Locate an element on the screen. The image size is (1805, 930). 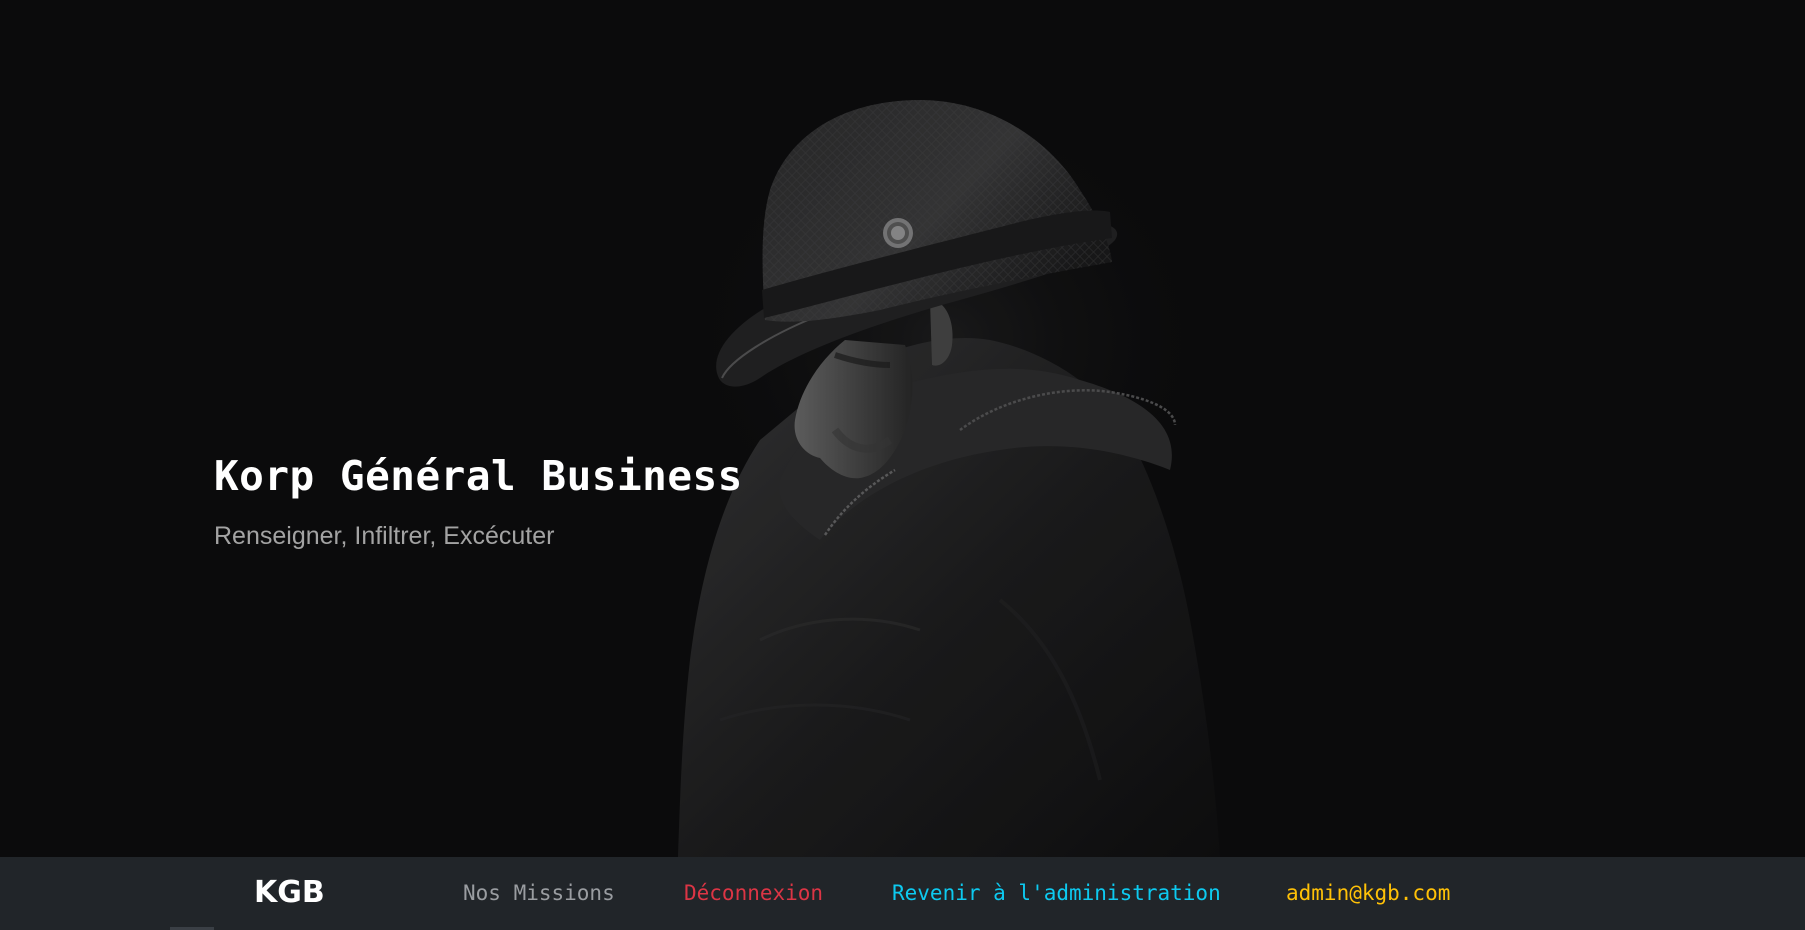
brand-link: KGB is located at coordinates (289, 892).